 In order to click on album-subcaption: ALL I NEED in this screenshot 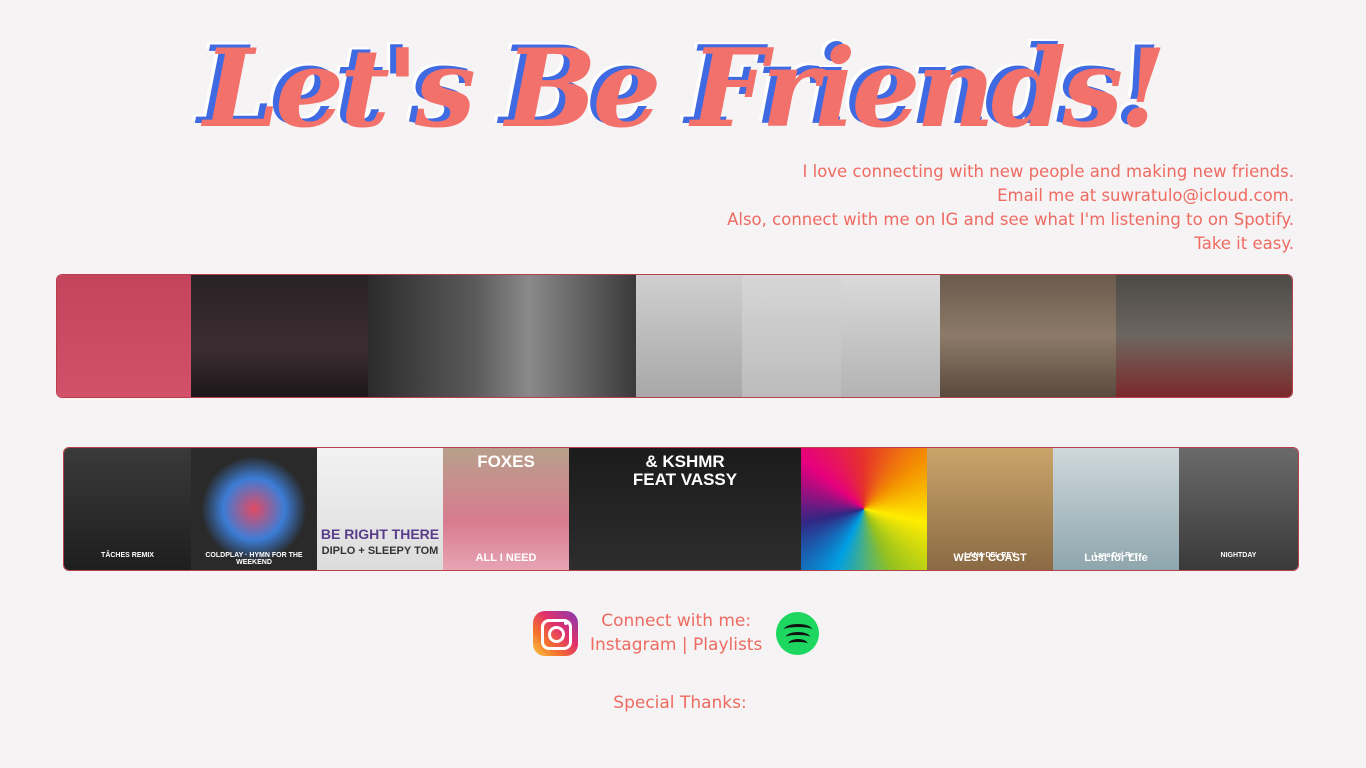, I will do `click(506, 558)`.